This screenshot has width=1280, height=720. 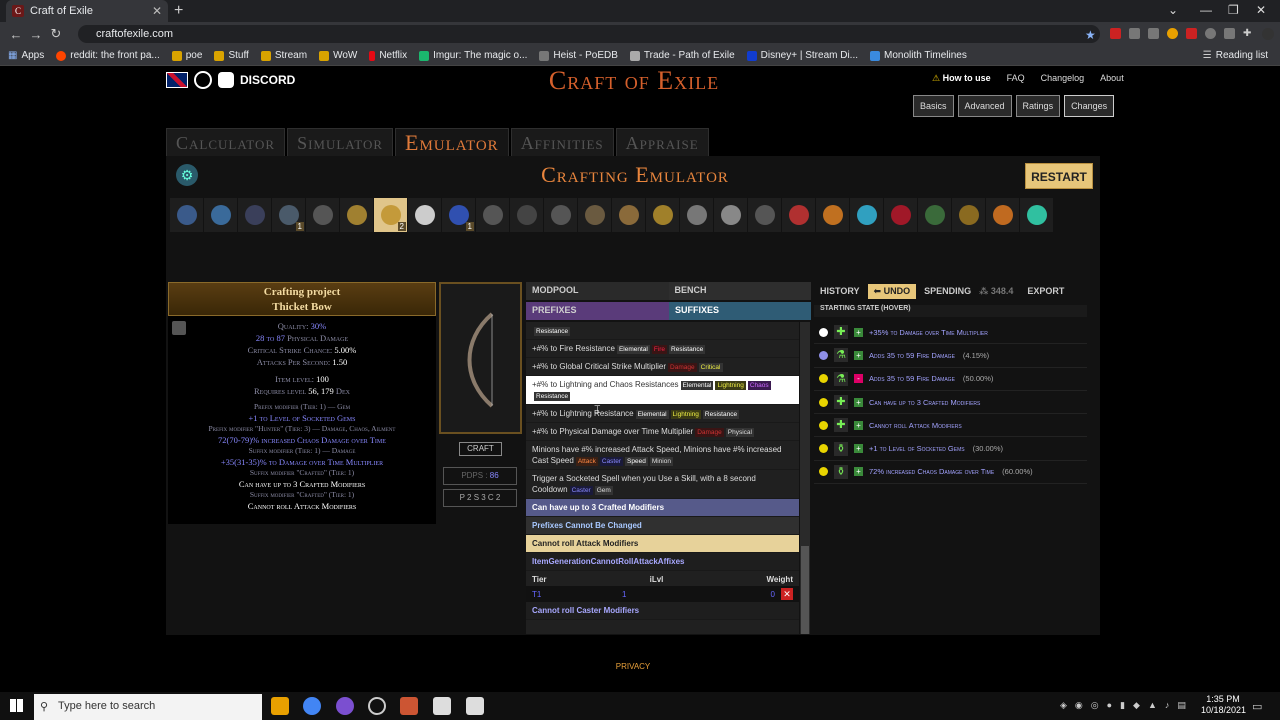 What do you see at coordinates (1206, 10) in the screenshot?
I see `minimize-icon: —` at bounding box center [1206, 10].